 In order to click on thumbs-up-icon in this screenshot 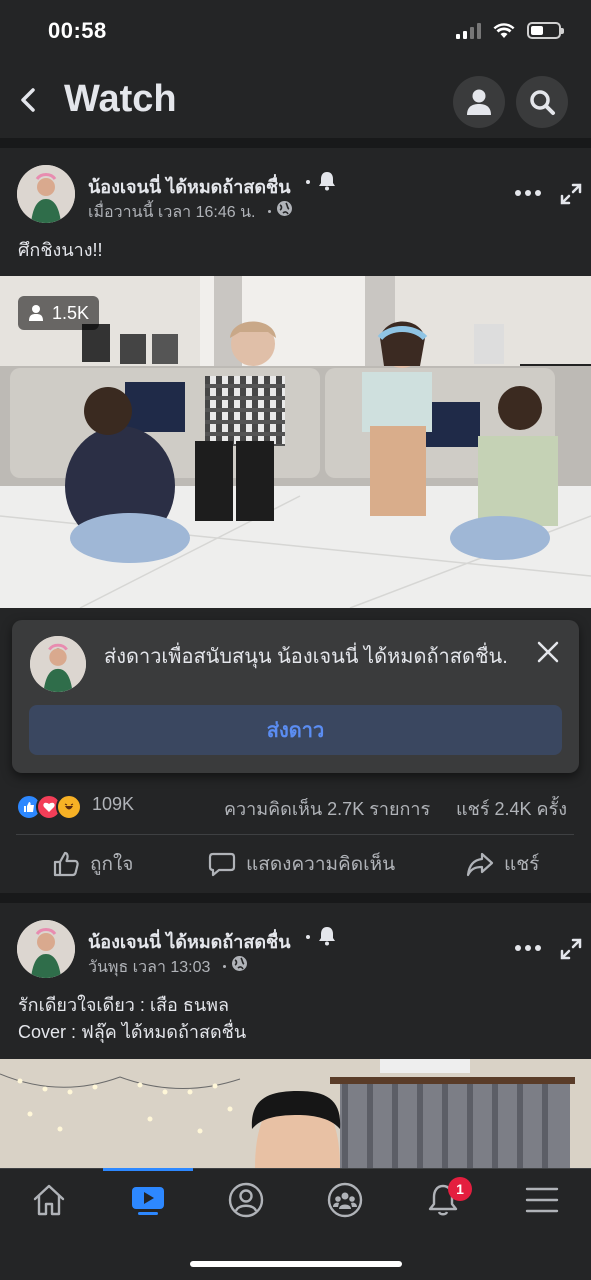, I will do `click(66, 864)`.